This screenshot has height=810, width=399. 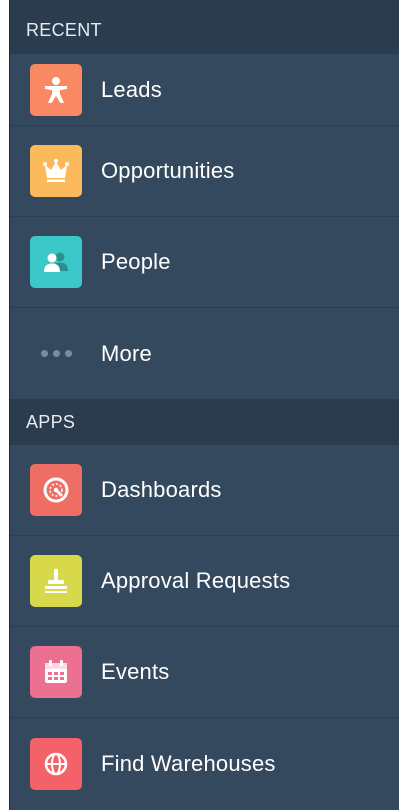 I want to click on menu-item-label: More, so click(x=126, y=353).